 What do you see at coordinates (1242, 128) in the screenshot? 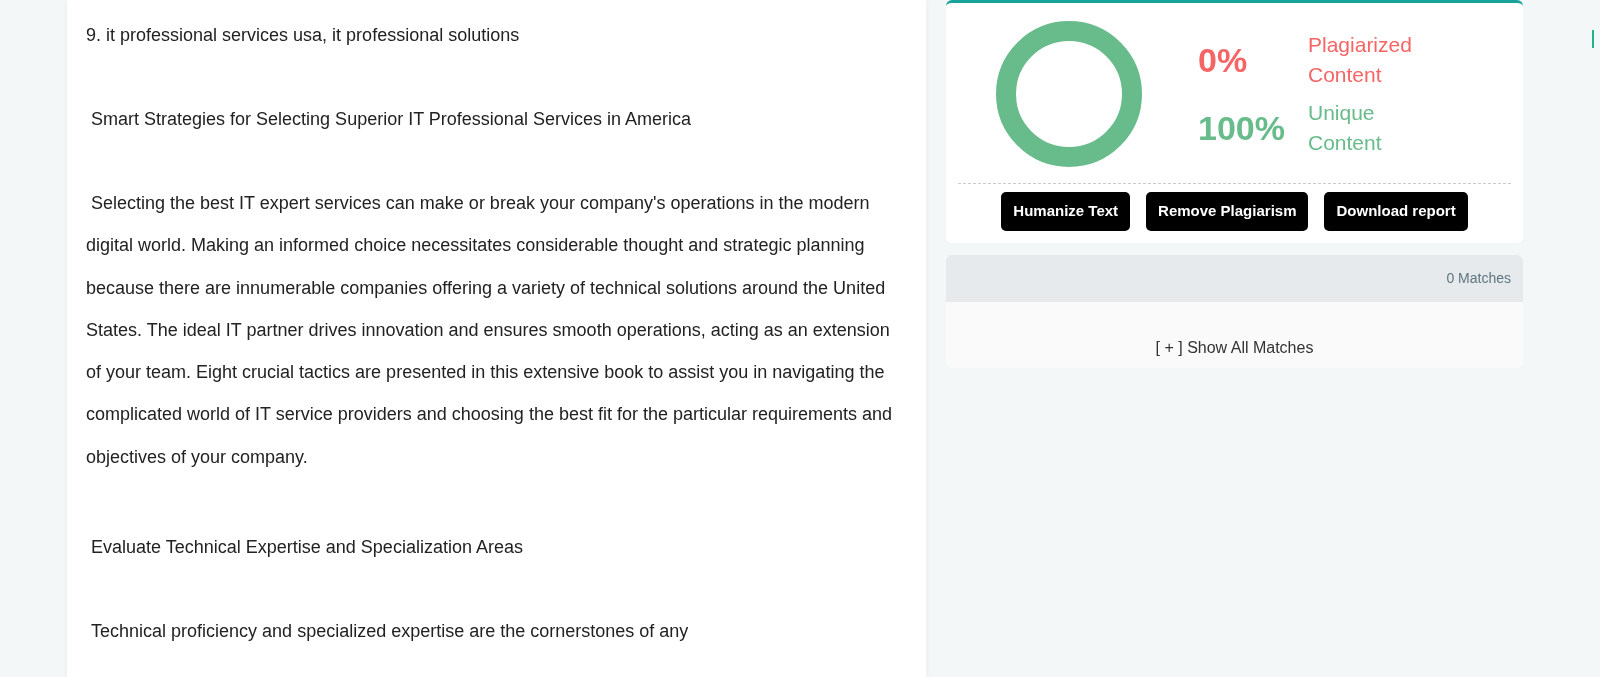
I see `percentage-value: 100%` at bounding box center [1242, 128].